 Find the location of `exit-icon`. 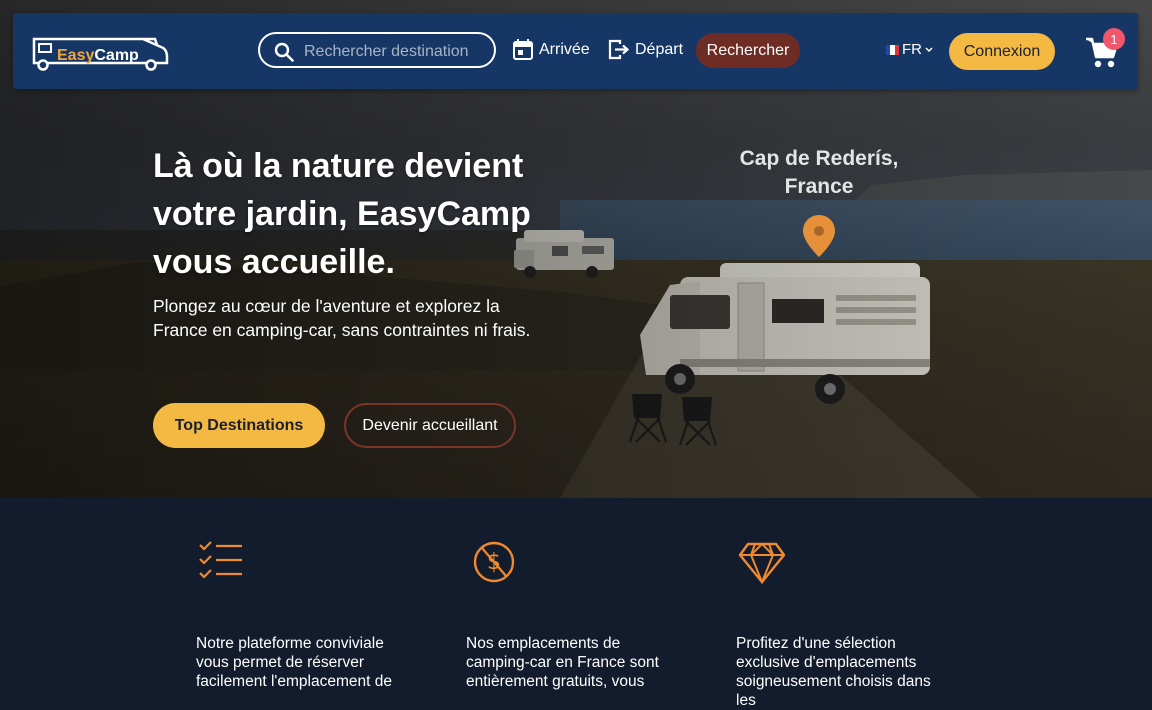

exit-icon is located at coordinates (618, 49).